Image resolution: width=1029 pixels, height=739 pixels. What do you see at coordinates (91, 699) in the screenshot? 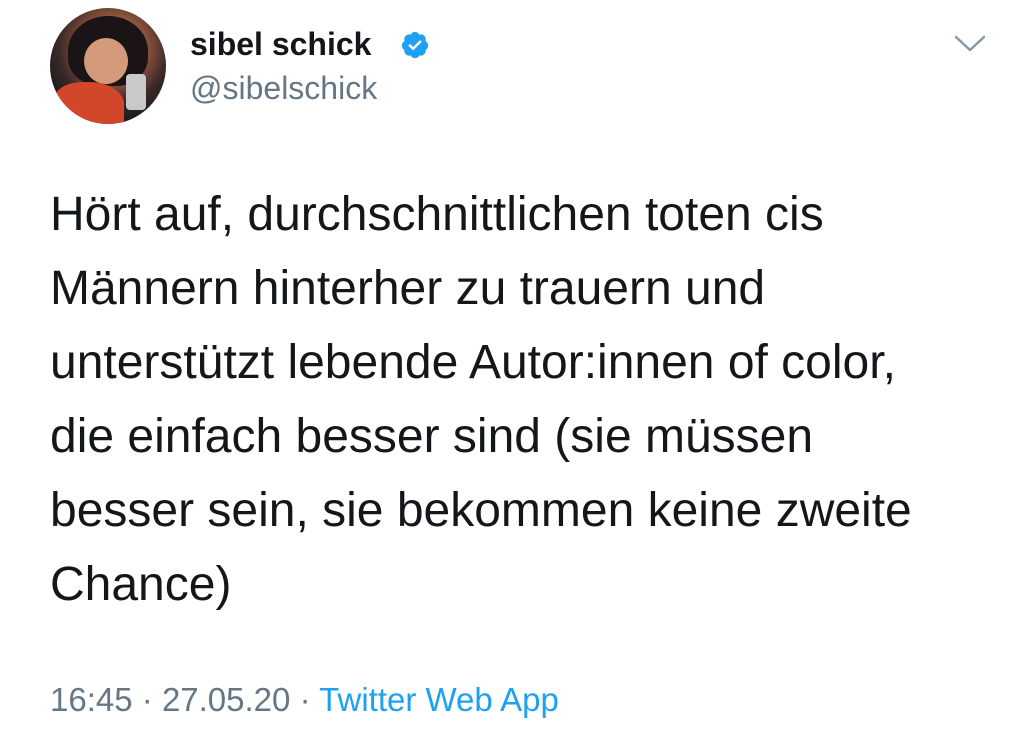
I see `tweet-time: 16:45` at bounding box center [91, 699].